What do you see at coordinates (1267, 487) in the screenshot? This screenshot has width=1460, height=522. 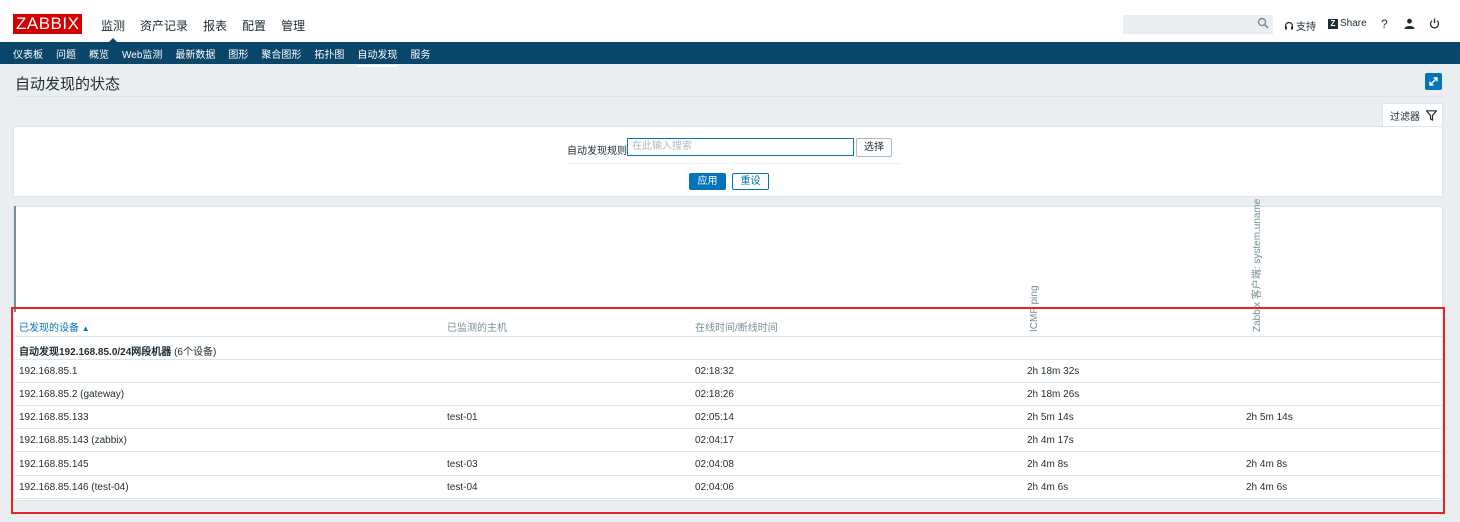 I see `agent-cell: 2h 4m 6s` at bounding box center [1267, 487].